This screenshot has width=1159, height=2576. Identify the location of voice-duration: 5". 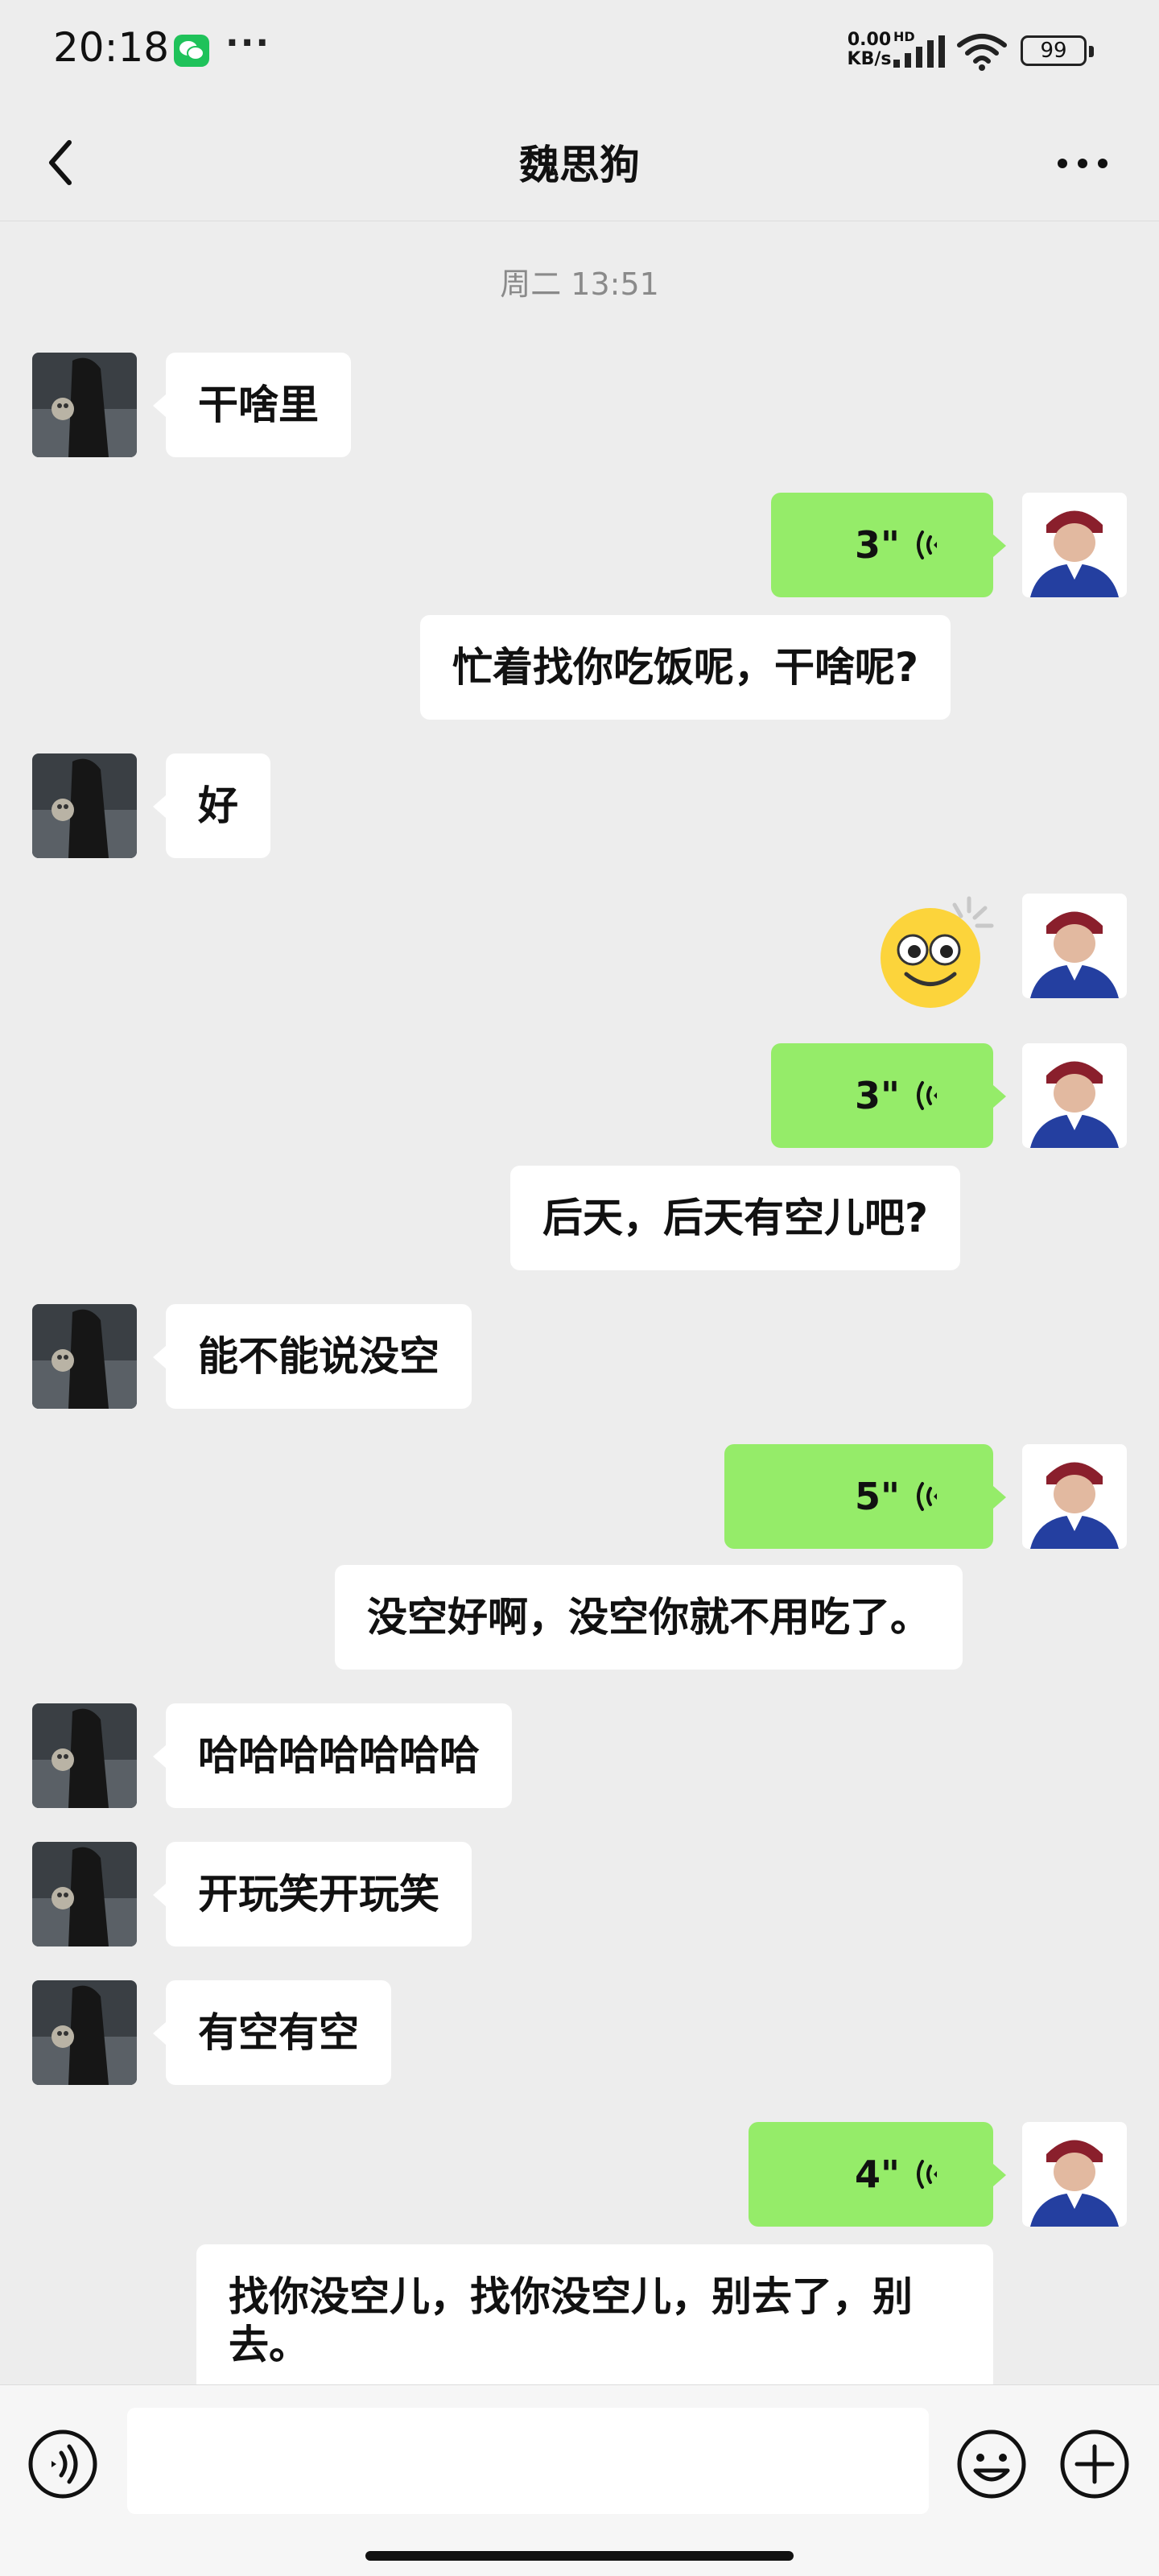
(878, 1496).